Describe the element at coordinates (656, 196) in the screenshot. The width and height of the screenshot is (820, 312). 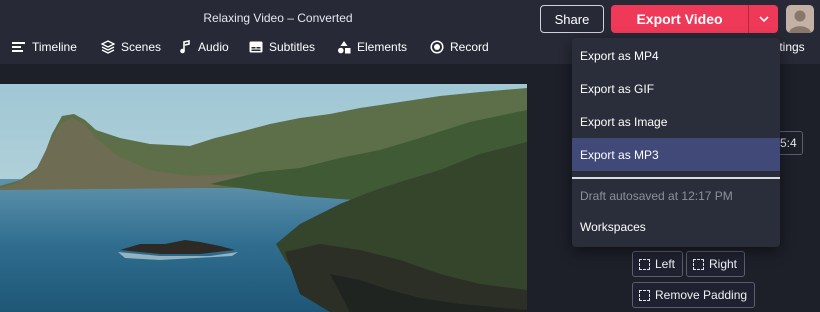
I see `draft-autosave-status: Draft autosaved at 12:17 PM` at that location.